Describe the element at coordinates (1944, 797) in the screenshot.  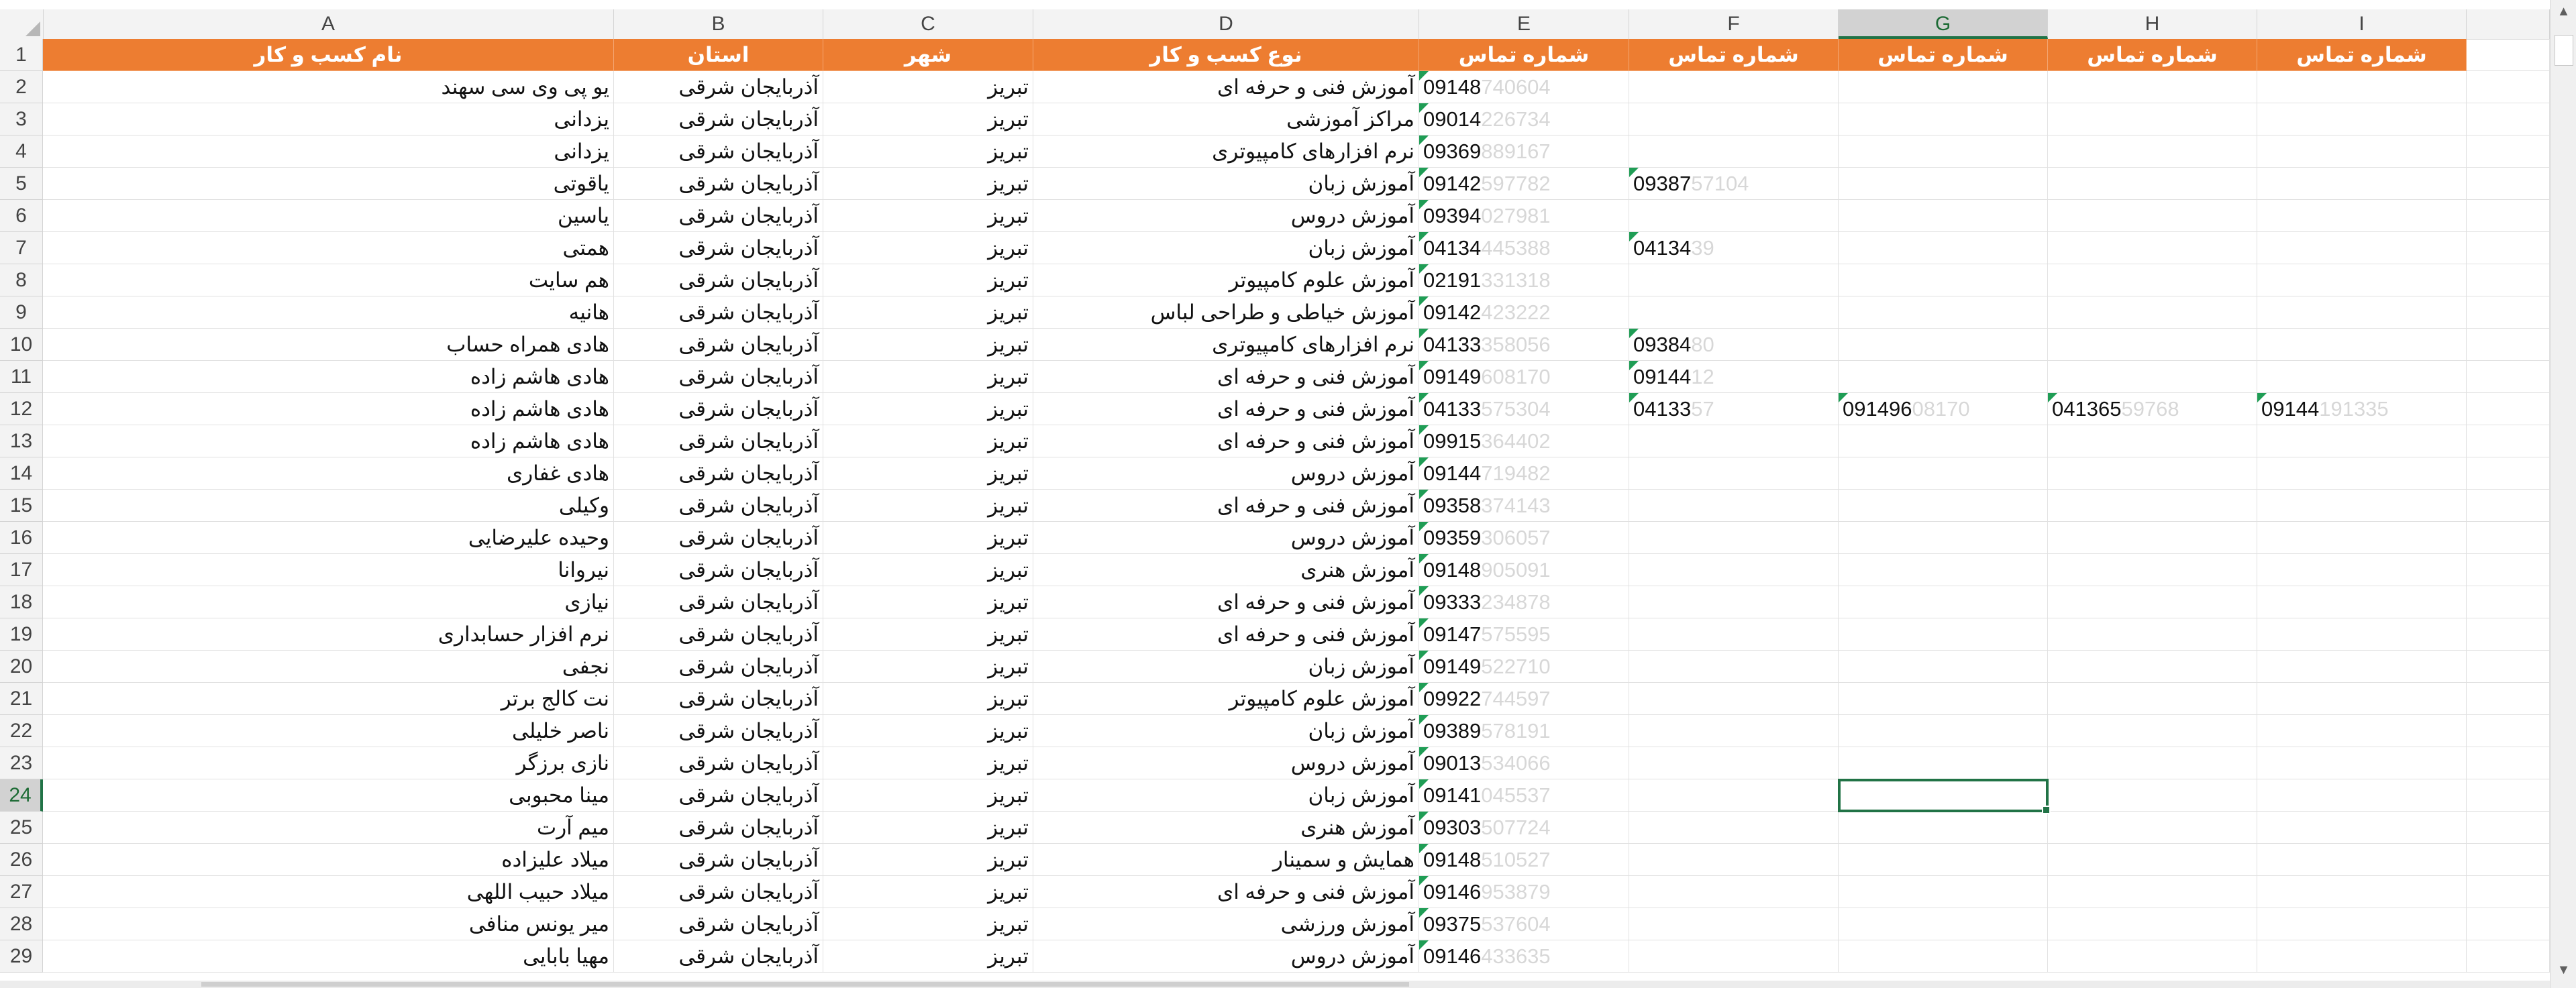
I see `active-cell-selection` at that location.